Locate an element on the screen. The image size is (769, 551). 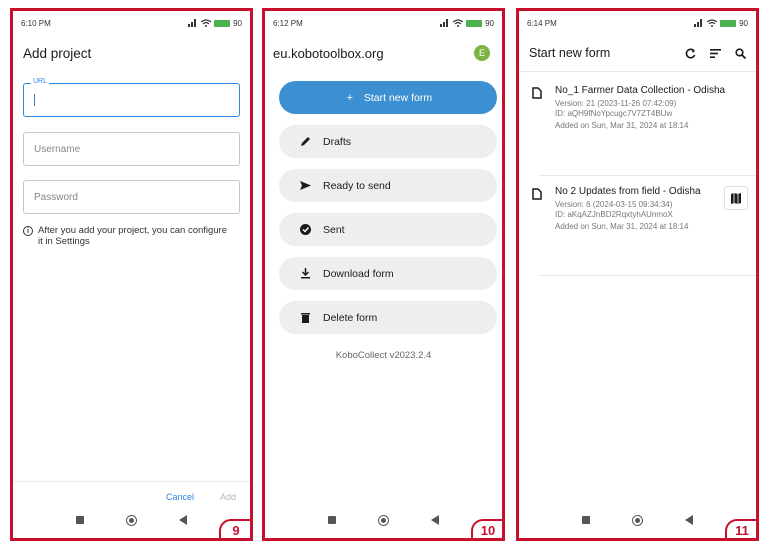
server-name: eu.kobotoolbox.org is located at coordinates (328, 53).